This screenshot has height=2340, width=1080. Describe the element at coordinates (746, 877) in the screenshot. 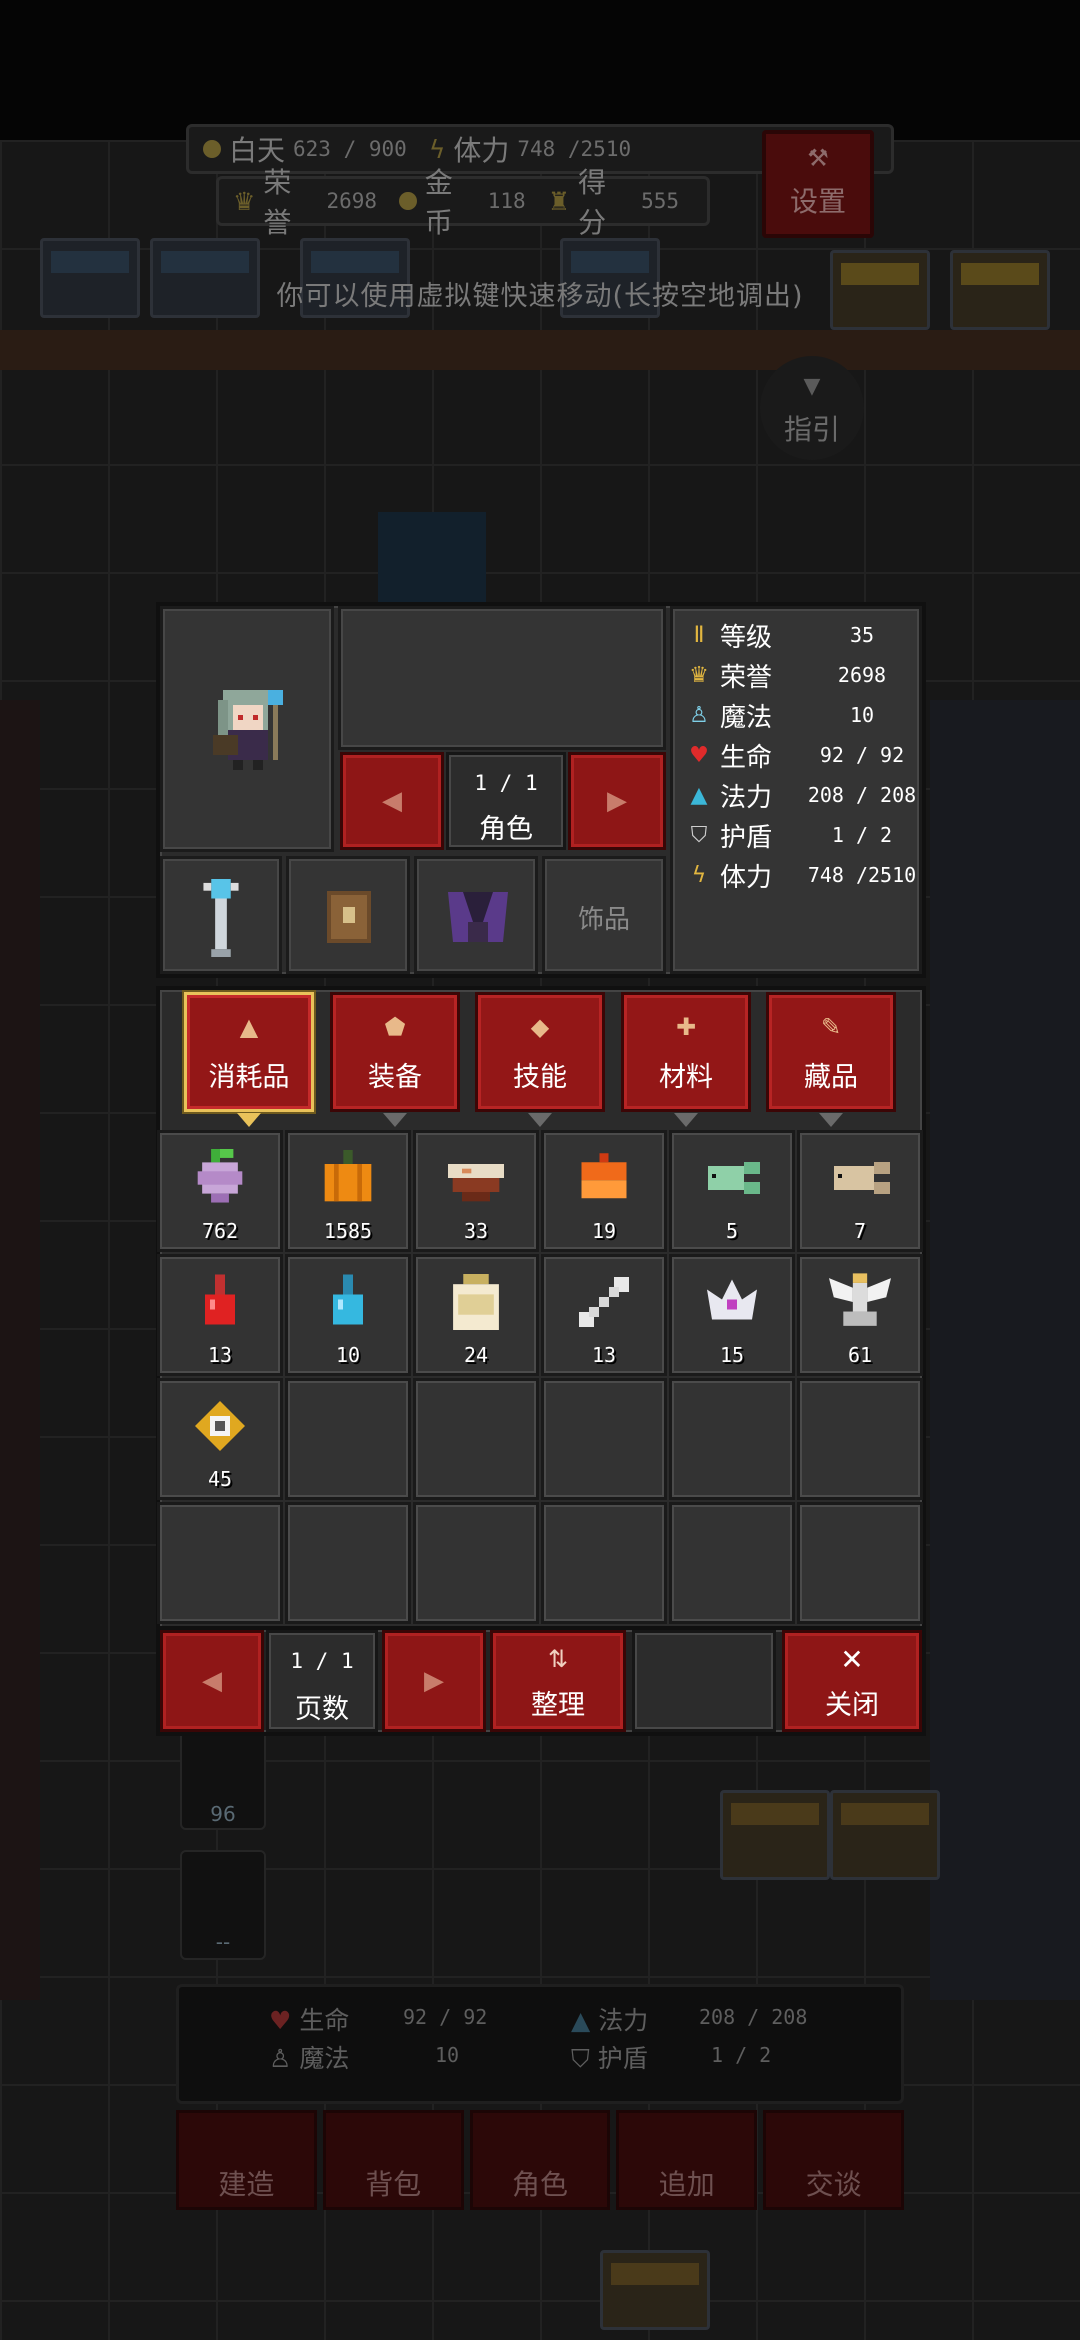

I see `stat-stamina-label: 体力` at that location.